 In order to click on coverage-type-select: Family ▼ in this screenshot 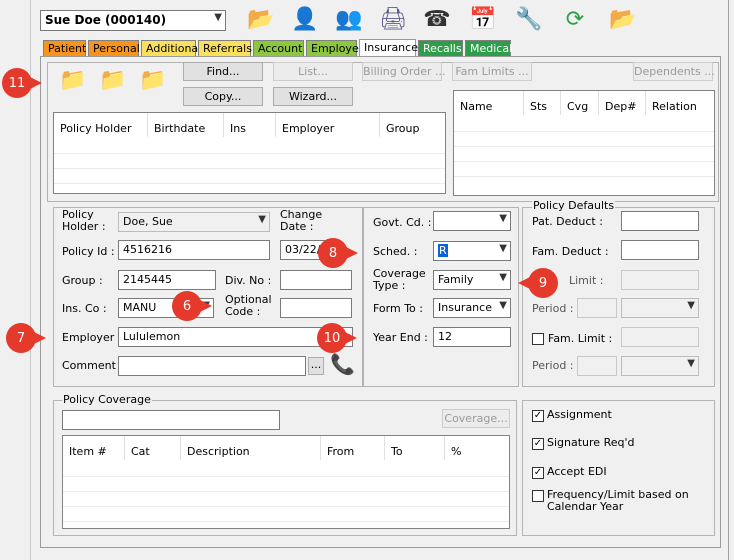, I will do `click(472, 280)`.